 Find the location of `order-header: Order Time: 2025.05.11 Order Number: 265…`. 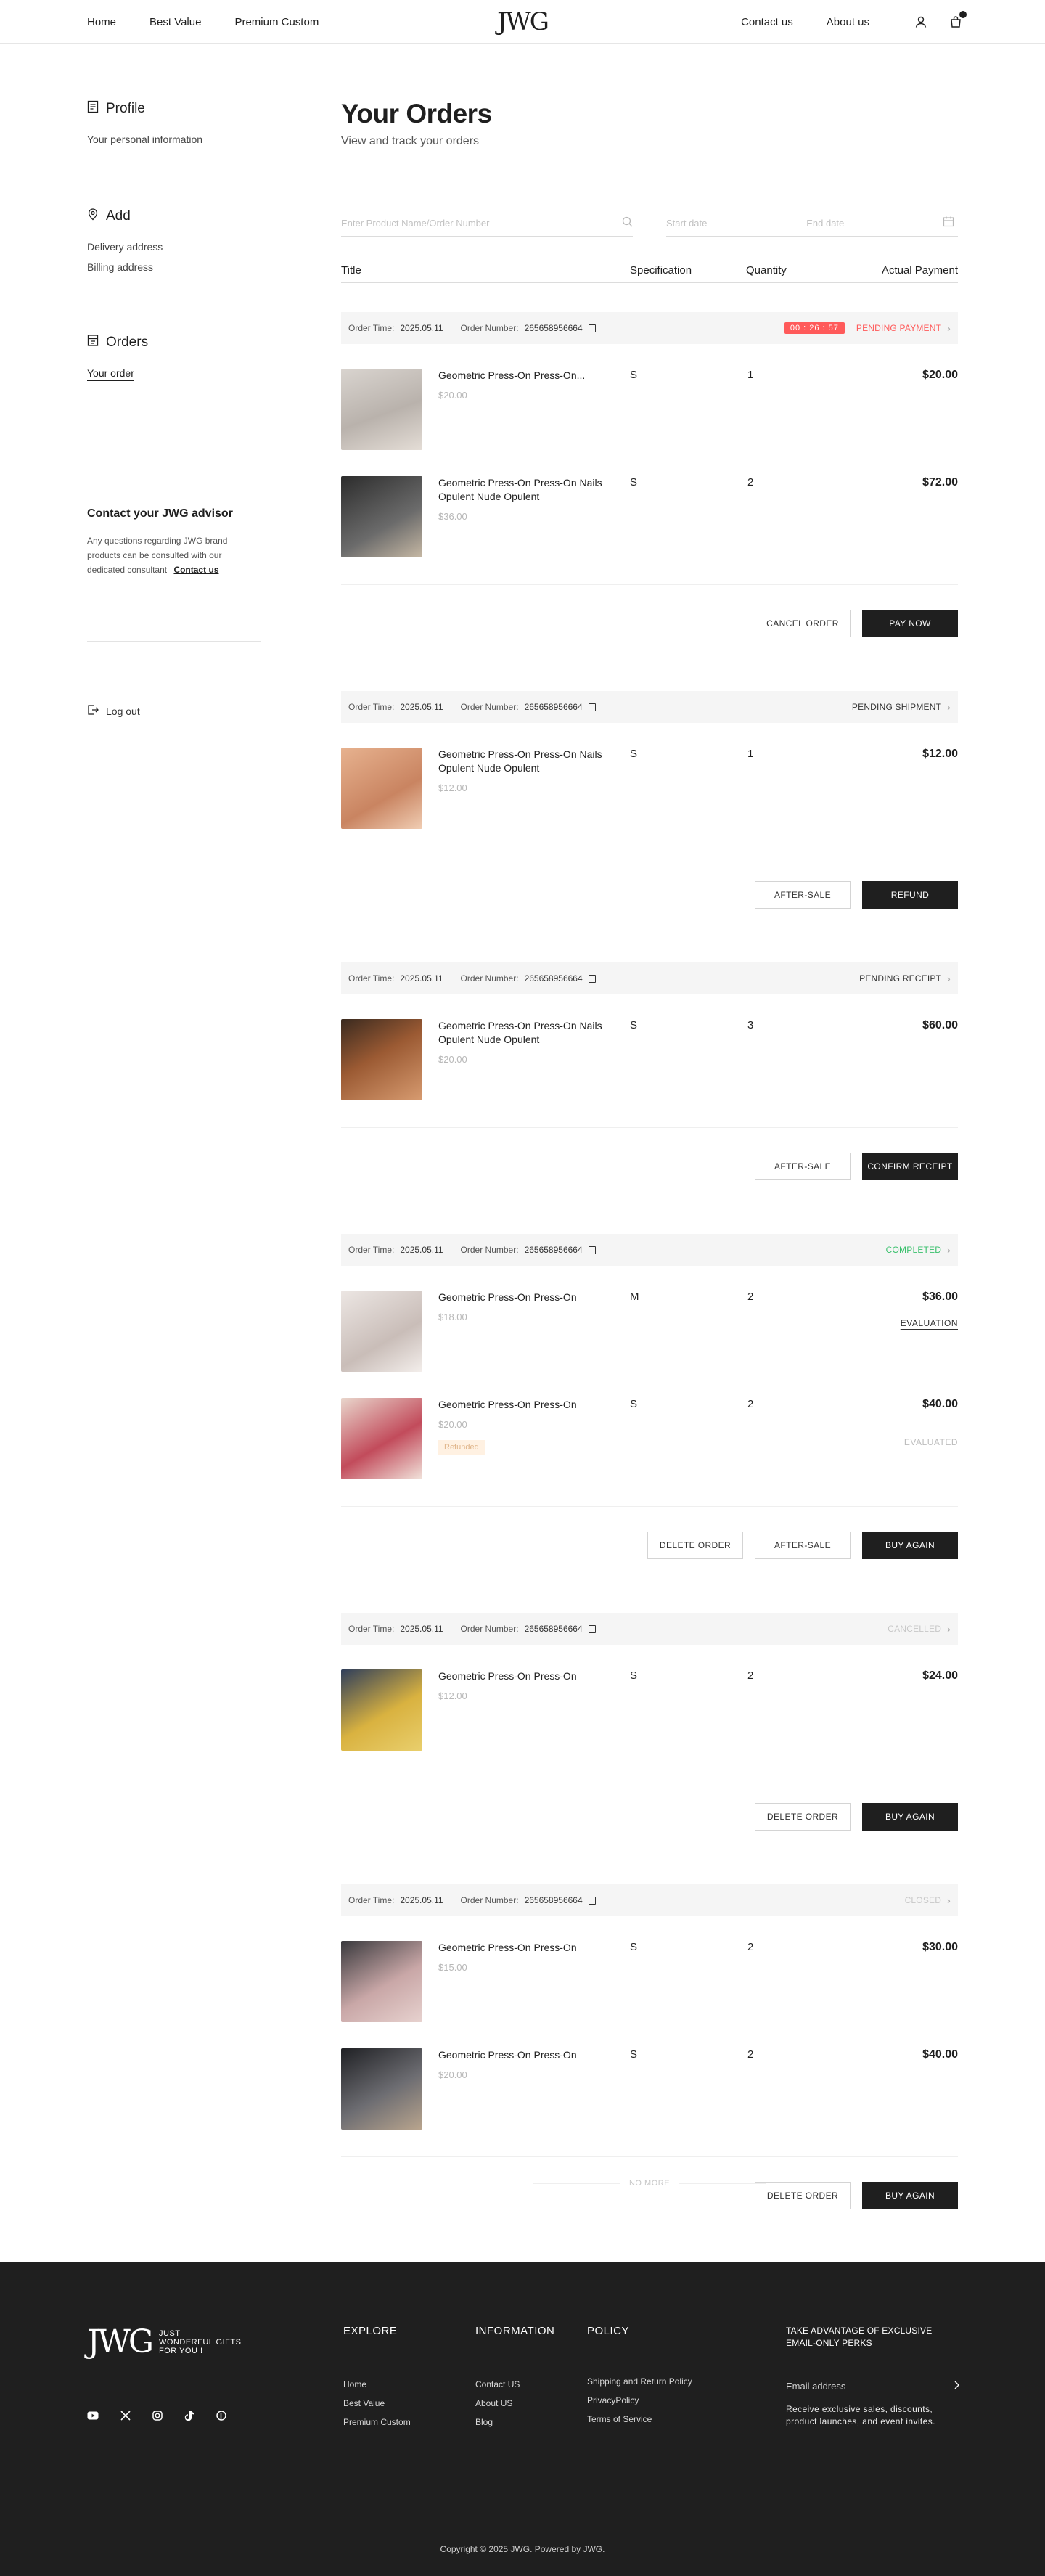

order-header: Order Time: 2025.05.11 Order Number: 265… is located at coordinates (649, 1250).